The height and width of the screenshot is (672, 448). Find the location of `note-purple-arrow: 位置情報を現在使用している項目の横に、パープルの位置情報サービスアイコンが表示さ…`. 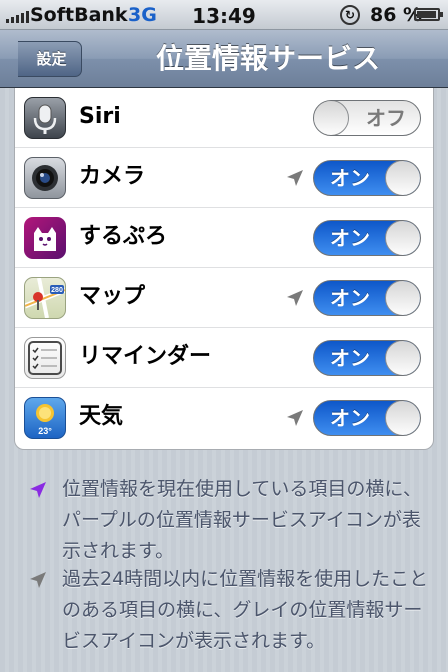

note-purple-arrow: 位置情報を現在使用している項目の横に、パープルの位置情報サービスアイコンが表示さ… is located at coordinates (230, 520).